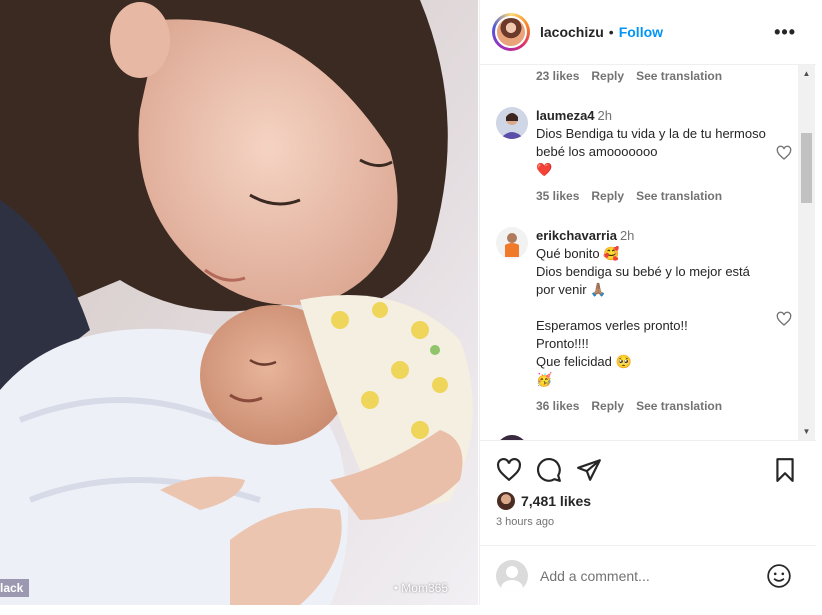 Image resolution: width=822 pixels, height=615 pixels. I want to click on post-actions: 7,481 likes 3 hours ago, so click(648, 492).